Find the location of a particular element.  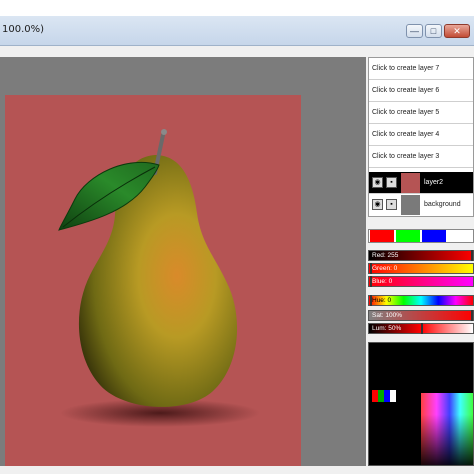

hue-slider-label: Hue: 0 is located at coordinates (382, 300).